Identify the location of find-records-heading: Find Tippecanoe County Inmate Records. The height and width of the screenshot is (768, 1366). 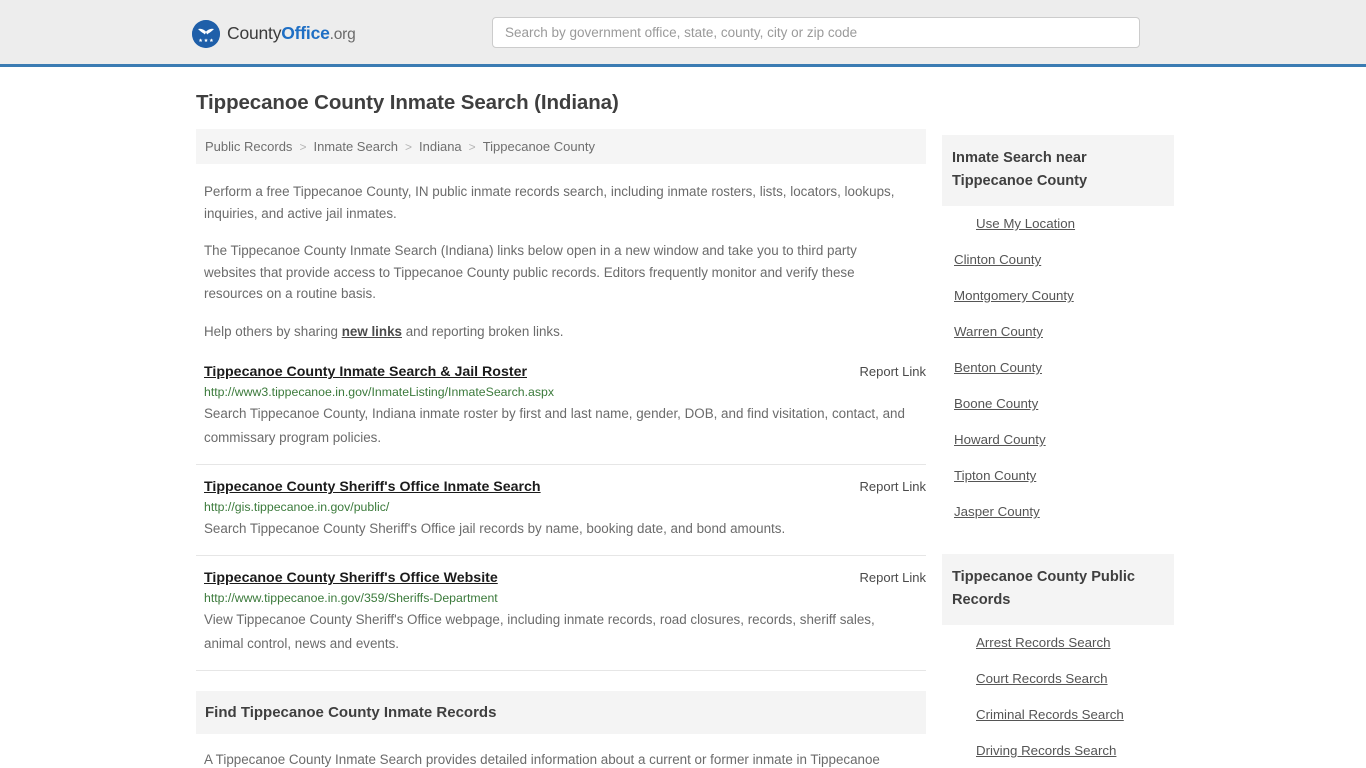
(351, 712).